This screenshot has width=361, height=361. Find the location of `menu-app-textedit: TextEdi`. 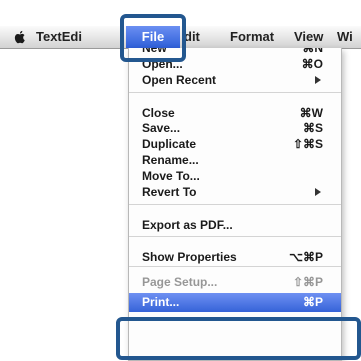

menu-app-textedit: TextEdi is located at coordinates (59, 37).